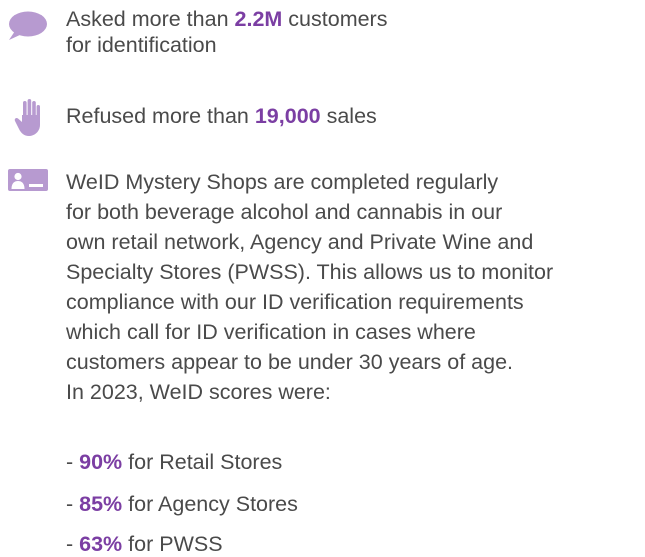  What do you see at coordinates (287, 116) in the screenshot?
I see `stat-highlight: 19,000` at bounding box center [287, 116].